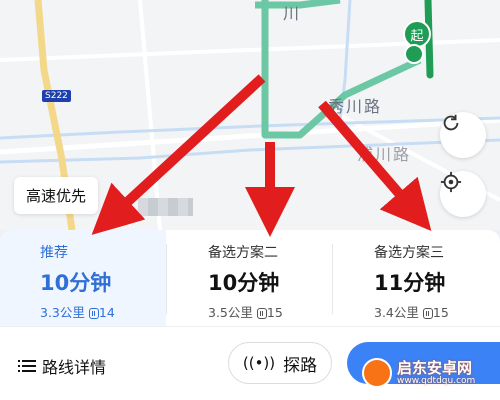  Describe the element at coordinates (54, 253) in the screenshot. I see `route-name: 推荐` at that location.